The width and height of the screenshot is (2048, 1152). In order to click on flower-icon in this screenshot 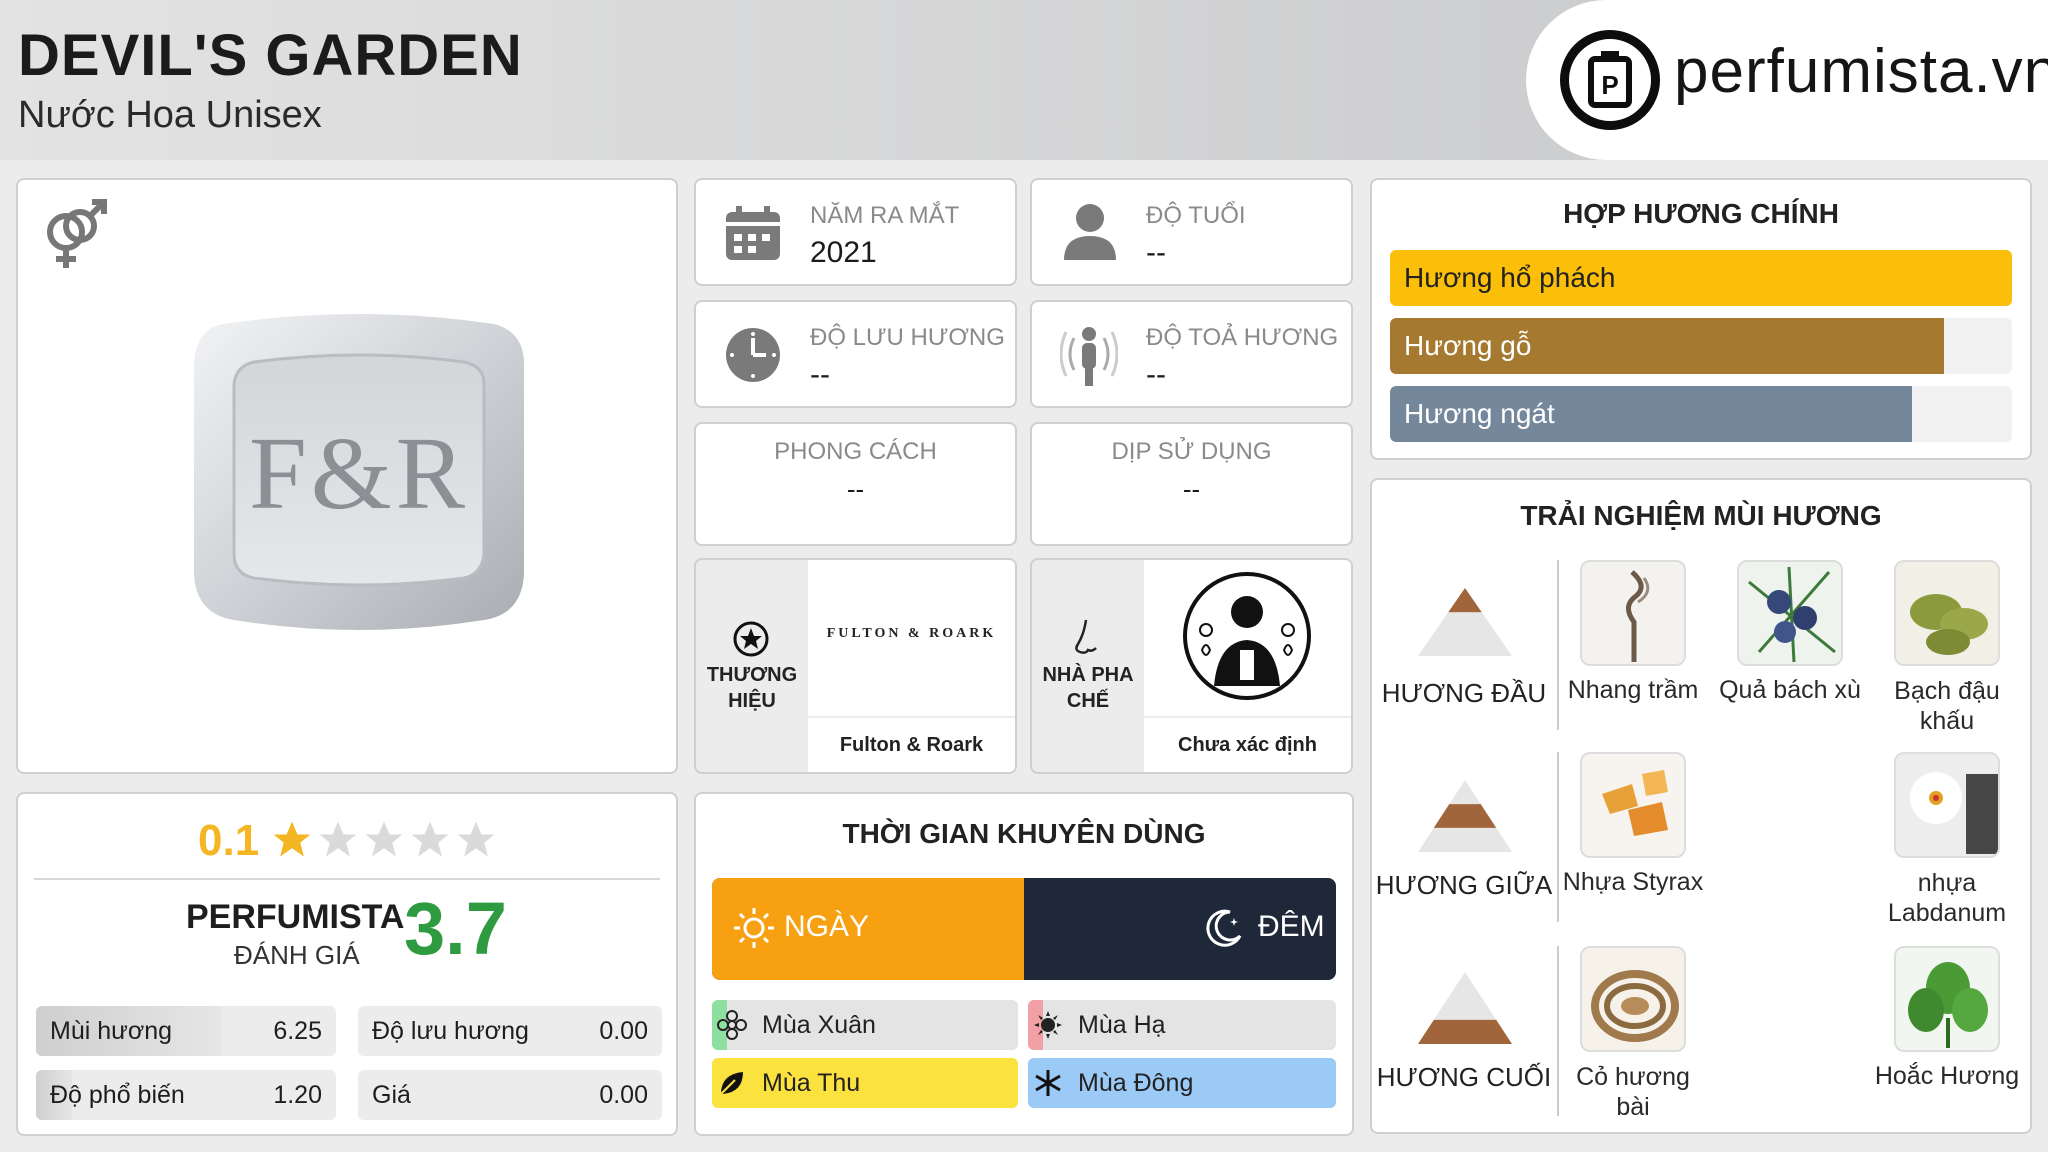, I will do `click(732, 1025)`.